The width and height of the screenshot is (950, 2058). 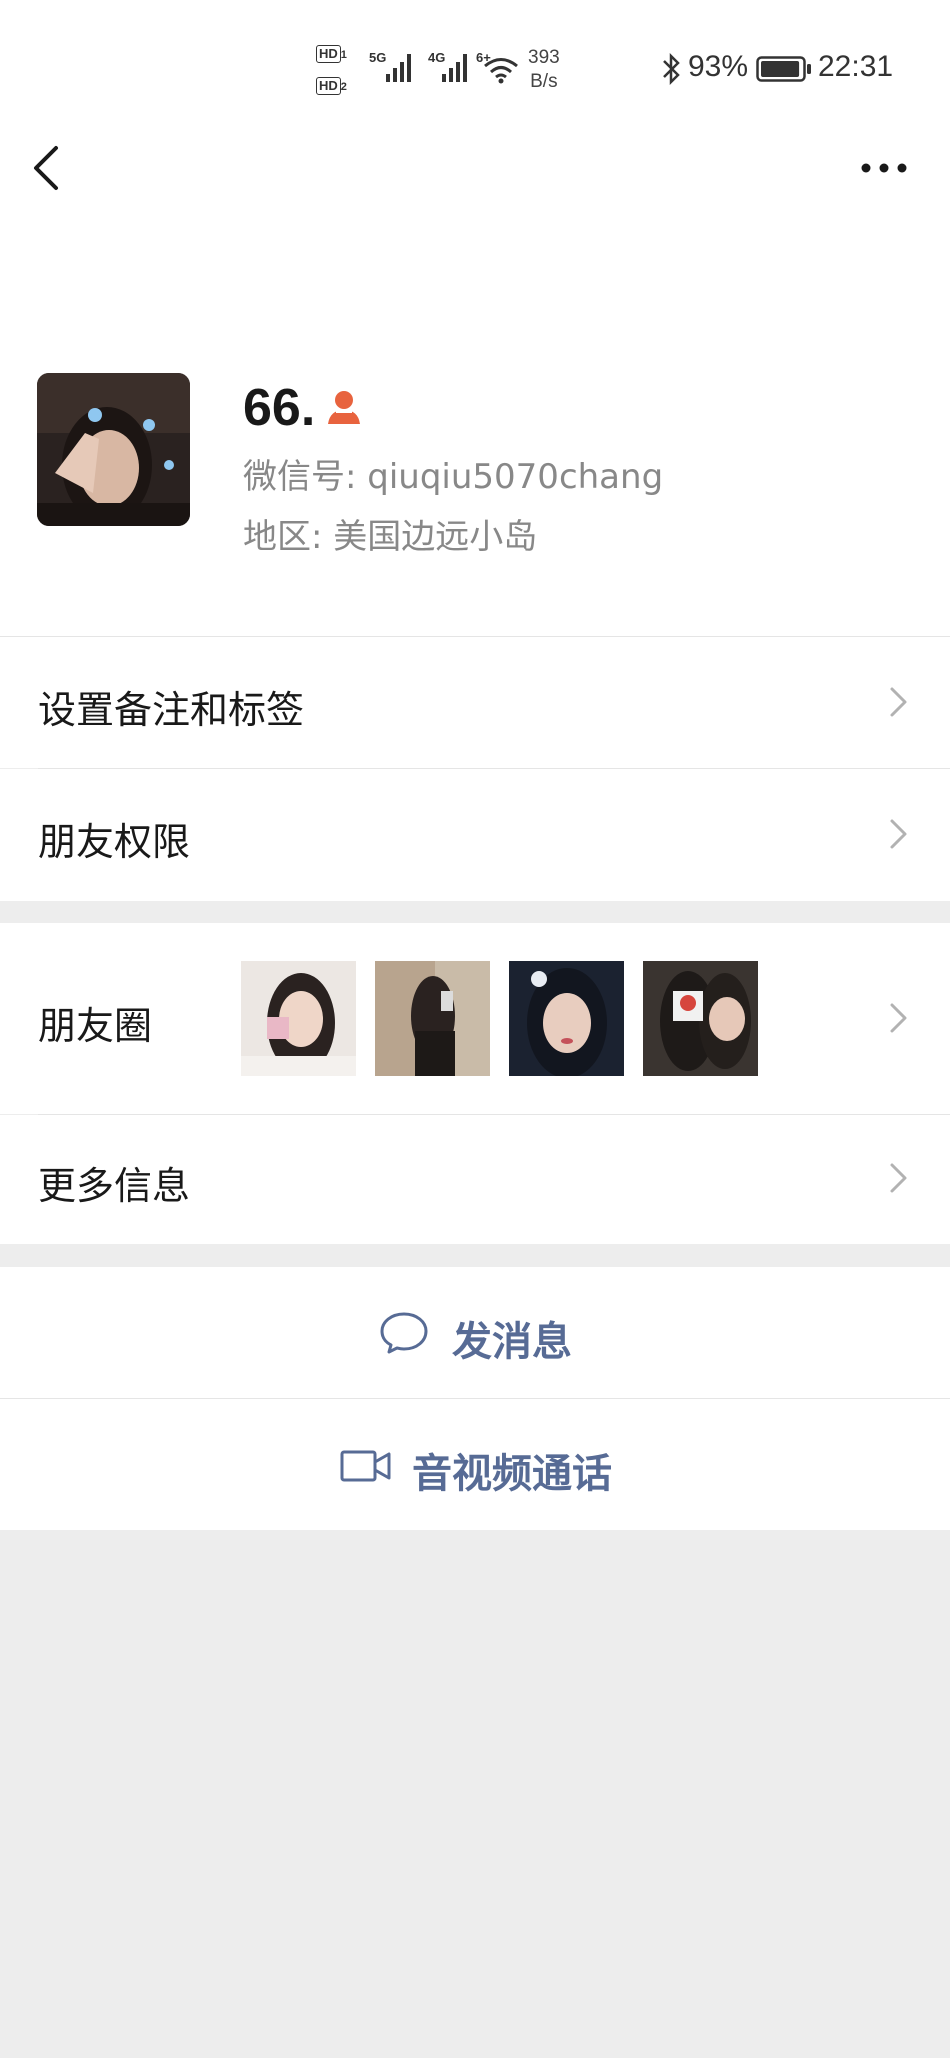 I want to click on video-camera-icon, so click(x=365, y=1466).